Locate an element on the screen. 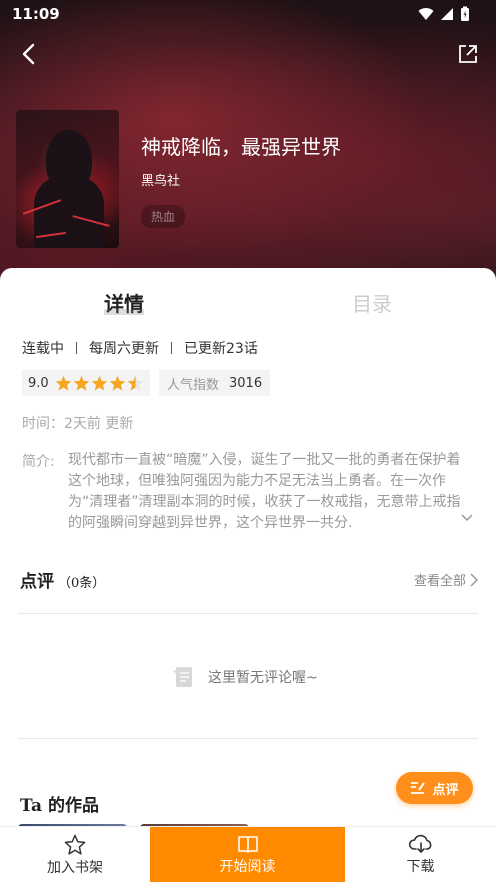  genre-tag: 热血 is located at coordinates (163, 216).